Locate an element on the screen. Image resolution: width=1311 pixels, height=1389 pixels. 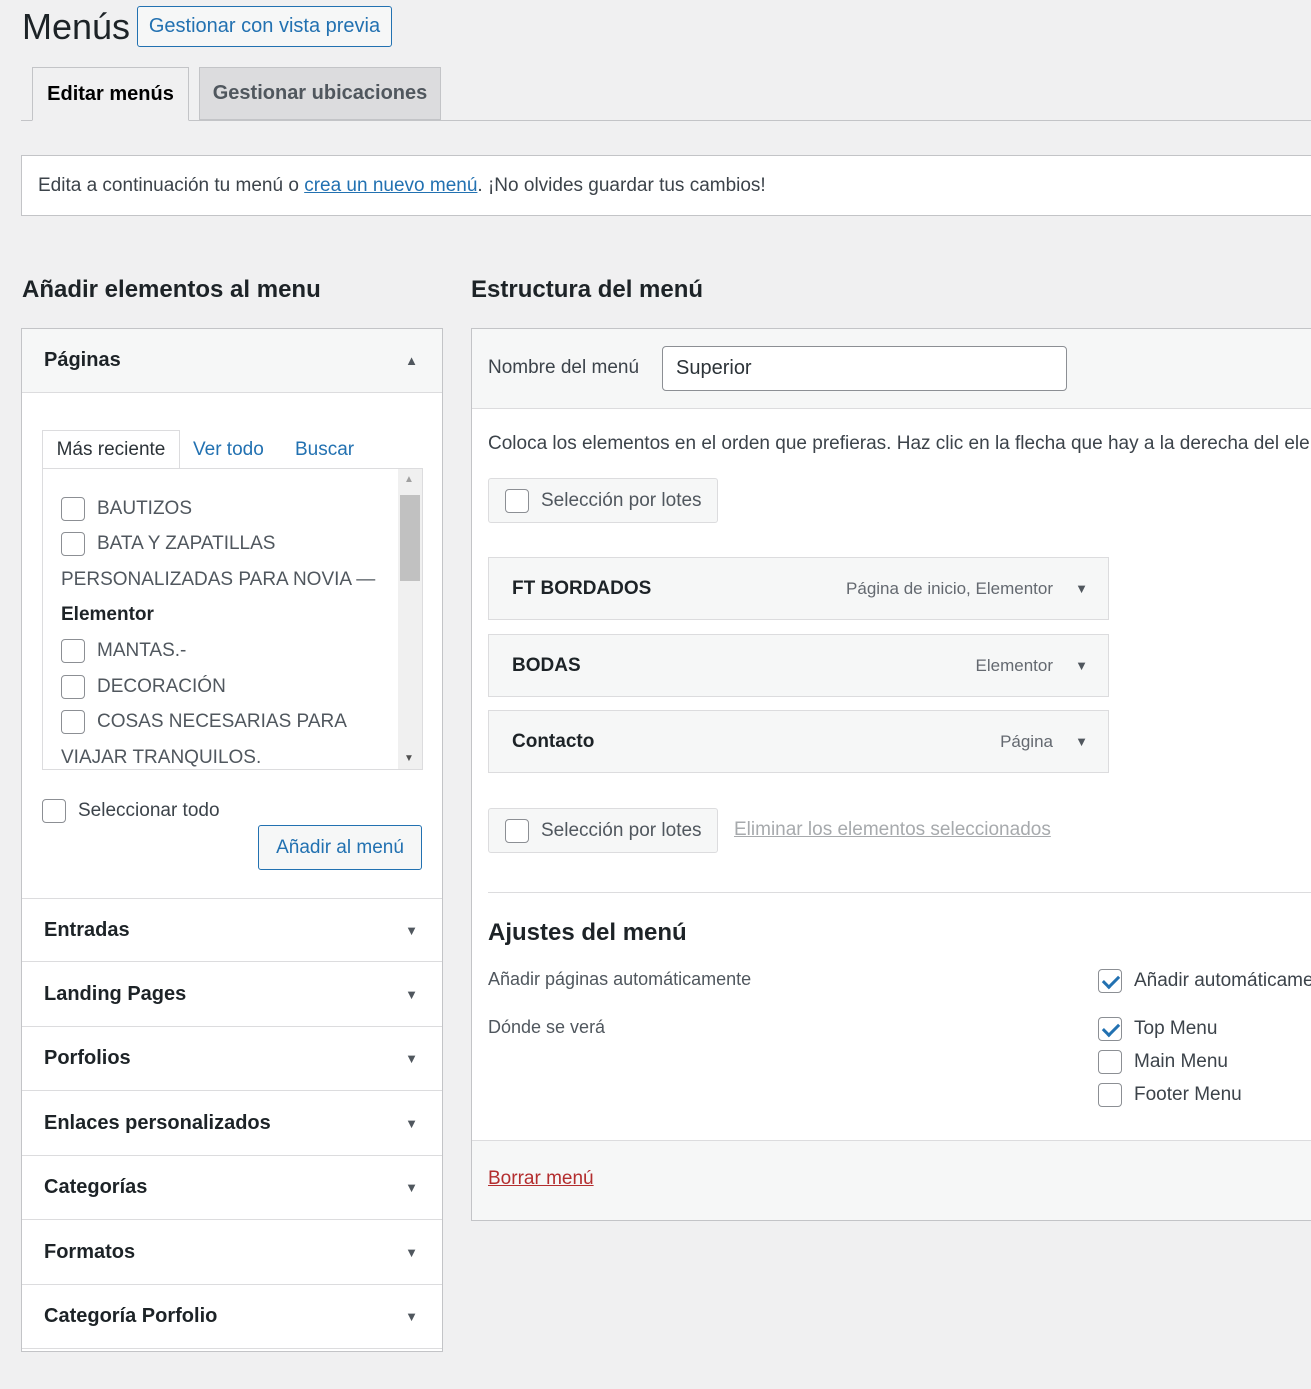
location-top-menu: Top Menu is located at coordinates (1157, 1029).